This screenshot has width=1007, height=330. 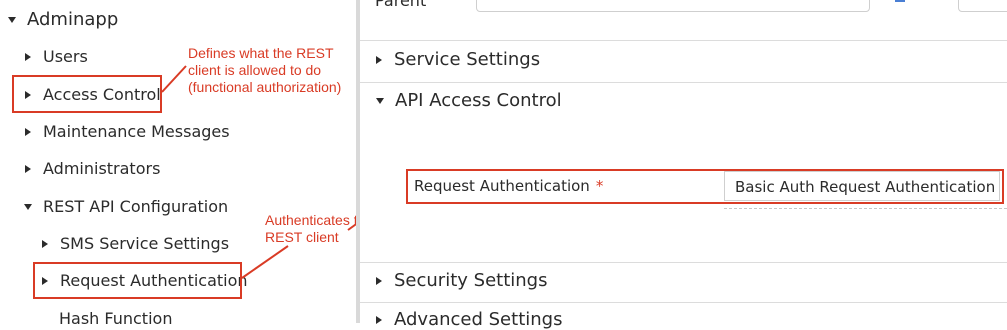 I want to click on add-icon, so click(x=902, y=2).